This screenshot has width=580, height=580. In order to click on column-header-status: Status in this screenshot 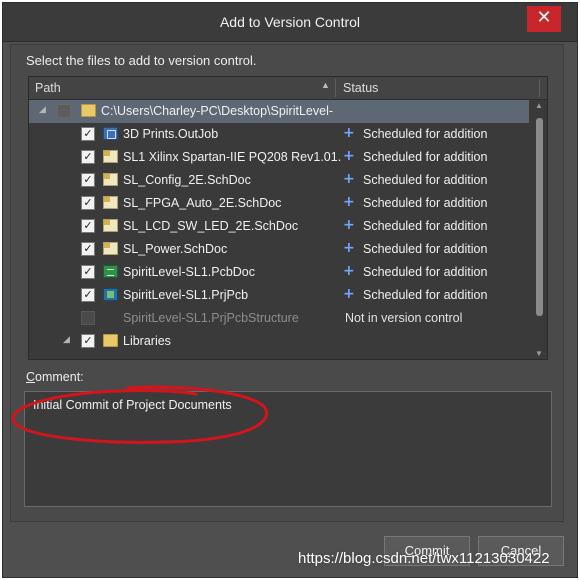, I will do `click(360, 88)`.